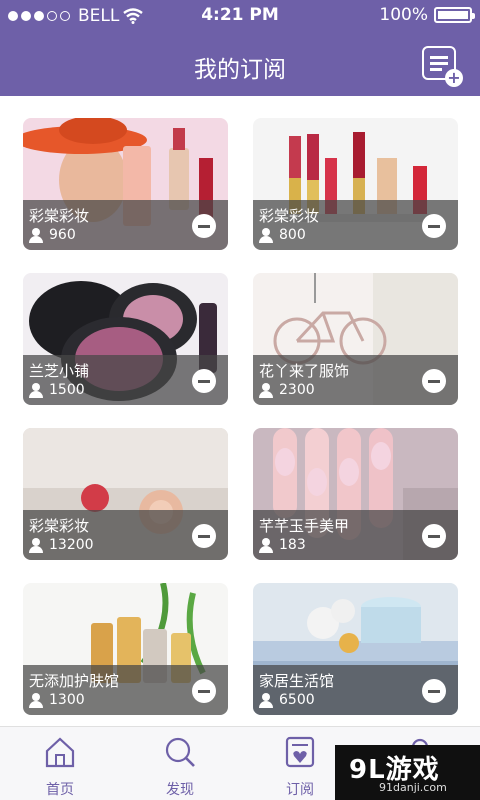  What do you see at coordinates (125, 184) in the screenshot?
I see `subscription-card: 彩棠彩妆 960` at bounding box center [125, 184].